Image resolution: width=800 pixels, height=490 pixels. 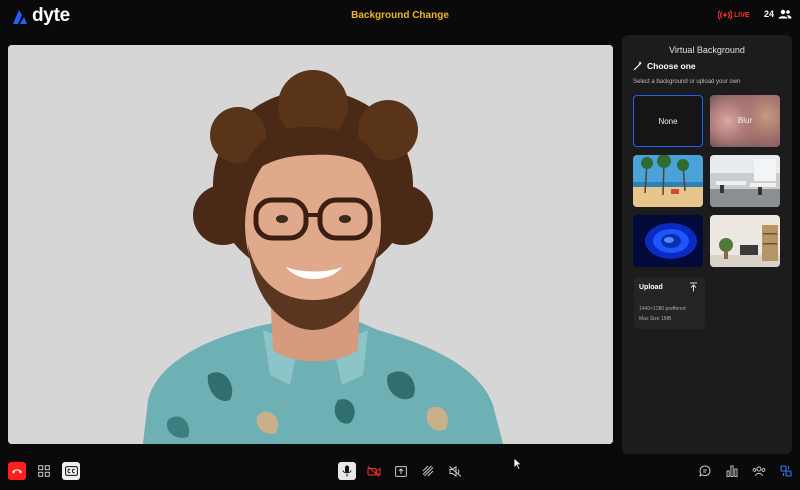 I want to click on background-option-blur: Blur, so click(x=745, y=121).